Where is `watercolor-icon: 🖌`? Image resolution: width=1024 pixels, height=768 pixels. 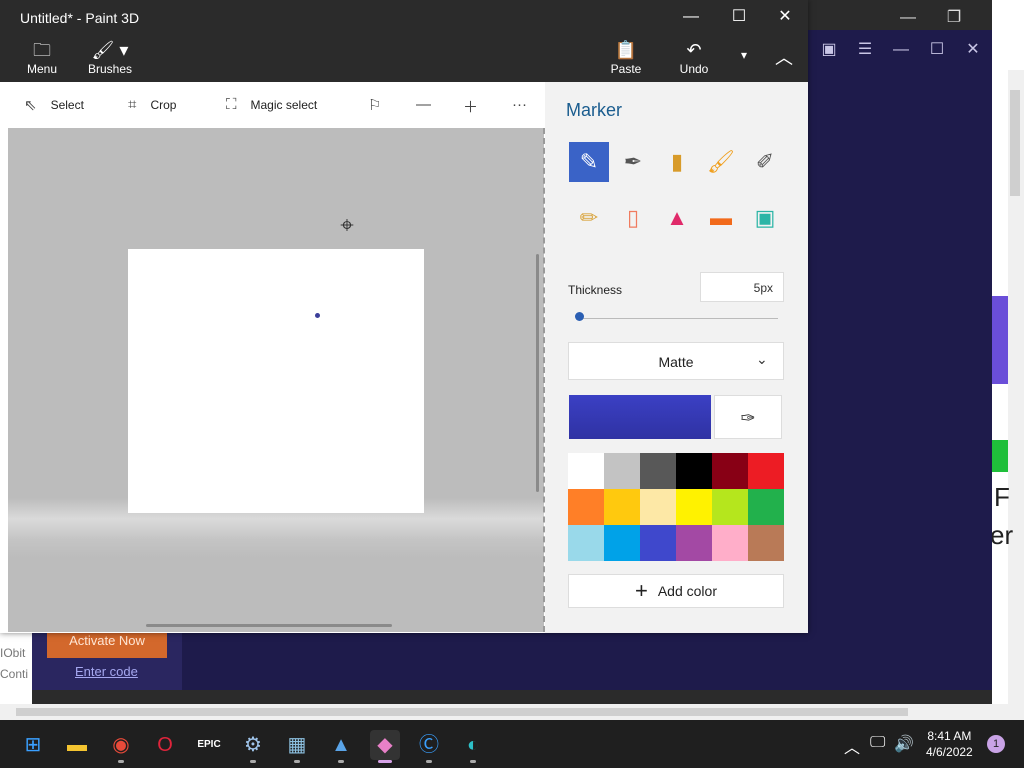 watercolor-icon: 🖌 is located at coordinates (721, 162).